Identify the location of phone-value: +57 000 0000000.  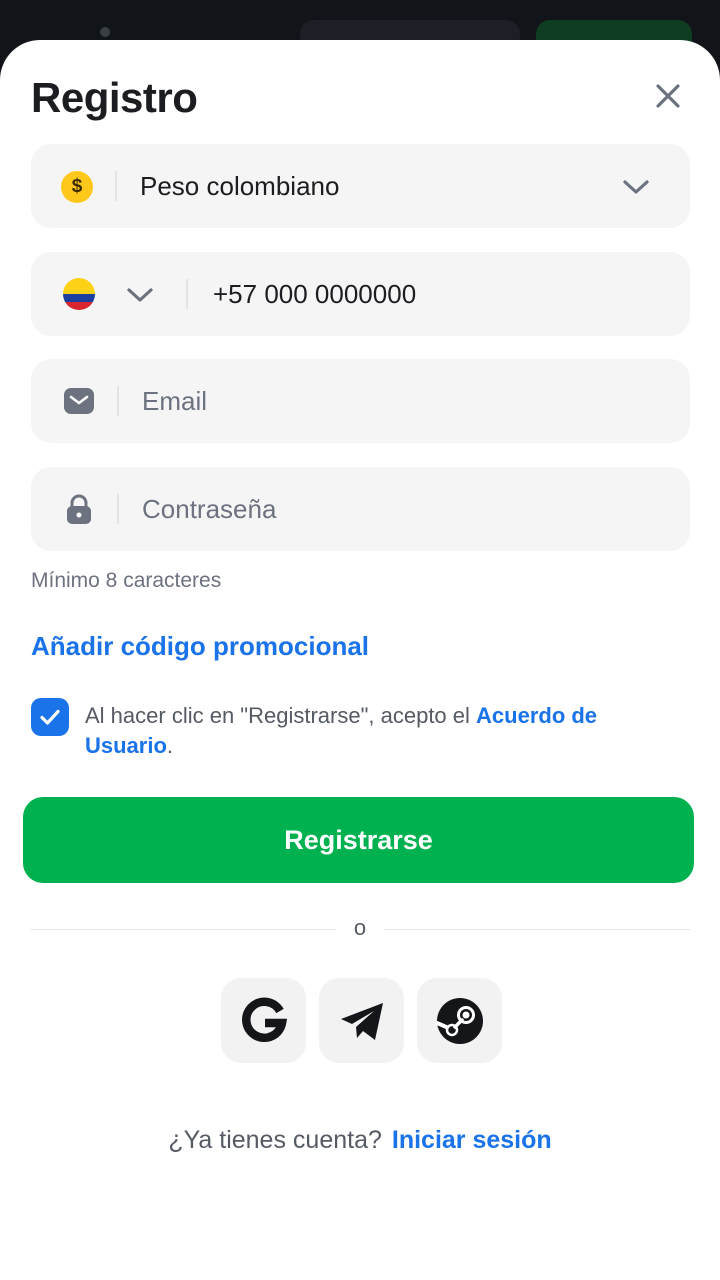
(315, 294).